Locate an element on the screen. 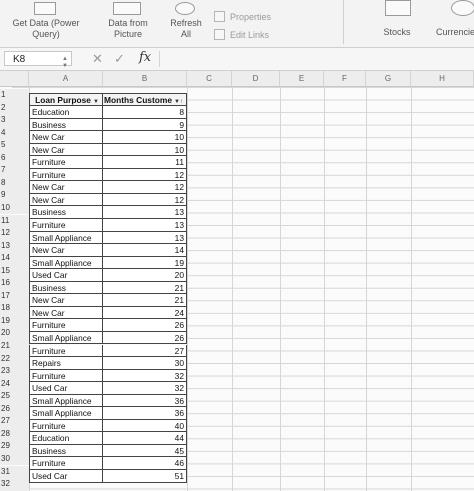 Image resolution: width=474 pixels, height=491 pixels. column-header-c: C is located at coordinates (209, 79).